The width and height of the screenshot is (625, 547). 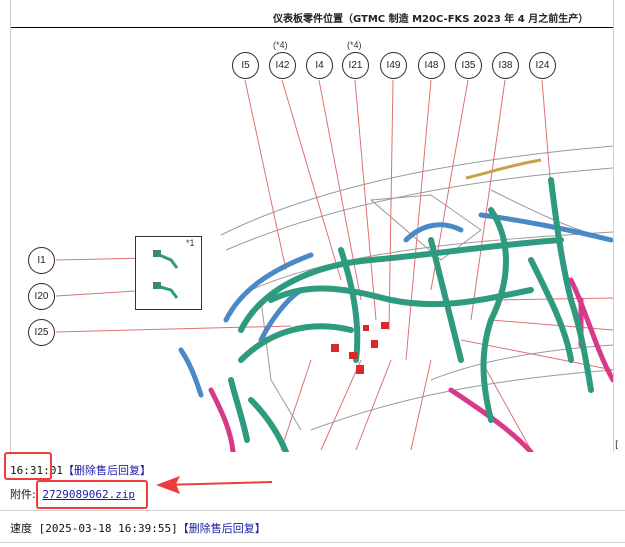 I want to click on callout-i38: I38, so click(x=505, y=65).